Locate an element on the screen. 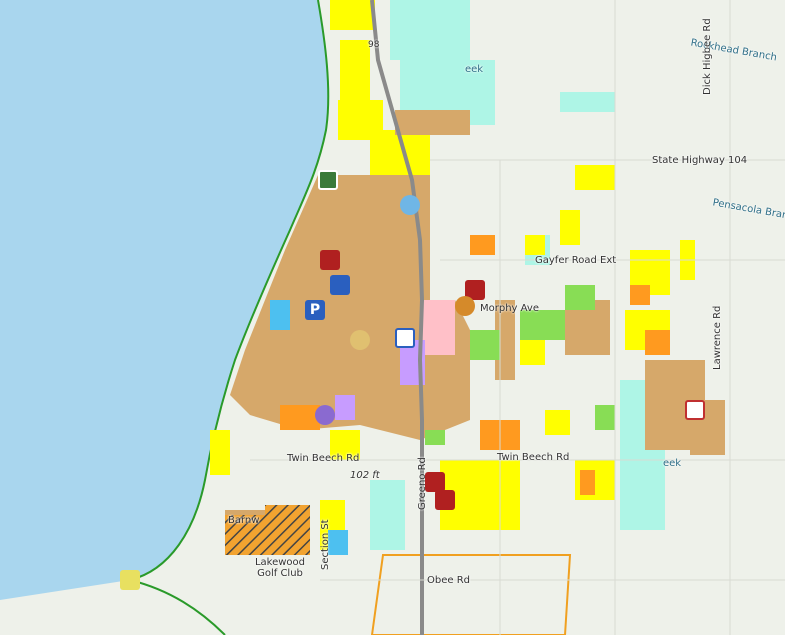  library-icon is located at coordinates (405, 338).